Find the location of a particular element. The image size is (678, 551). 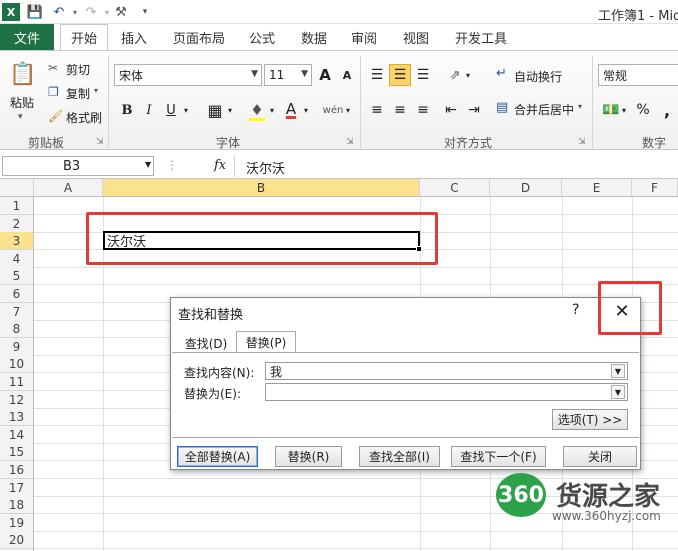

decrease-indent-icon: ⇤ is located at coordinates (451, 110).